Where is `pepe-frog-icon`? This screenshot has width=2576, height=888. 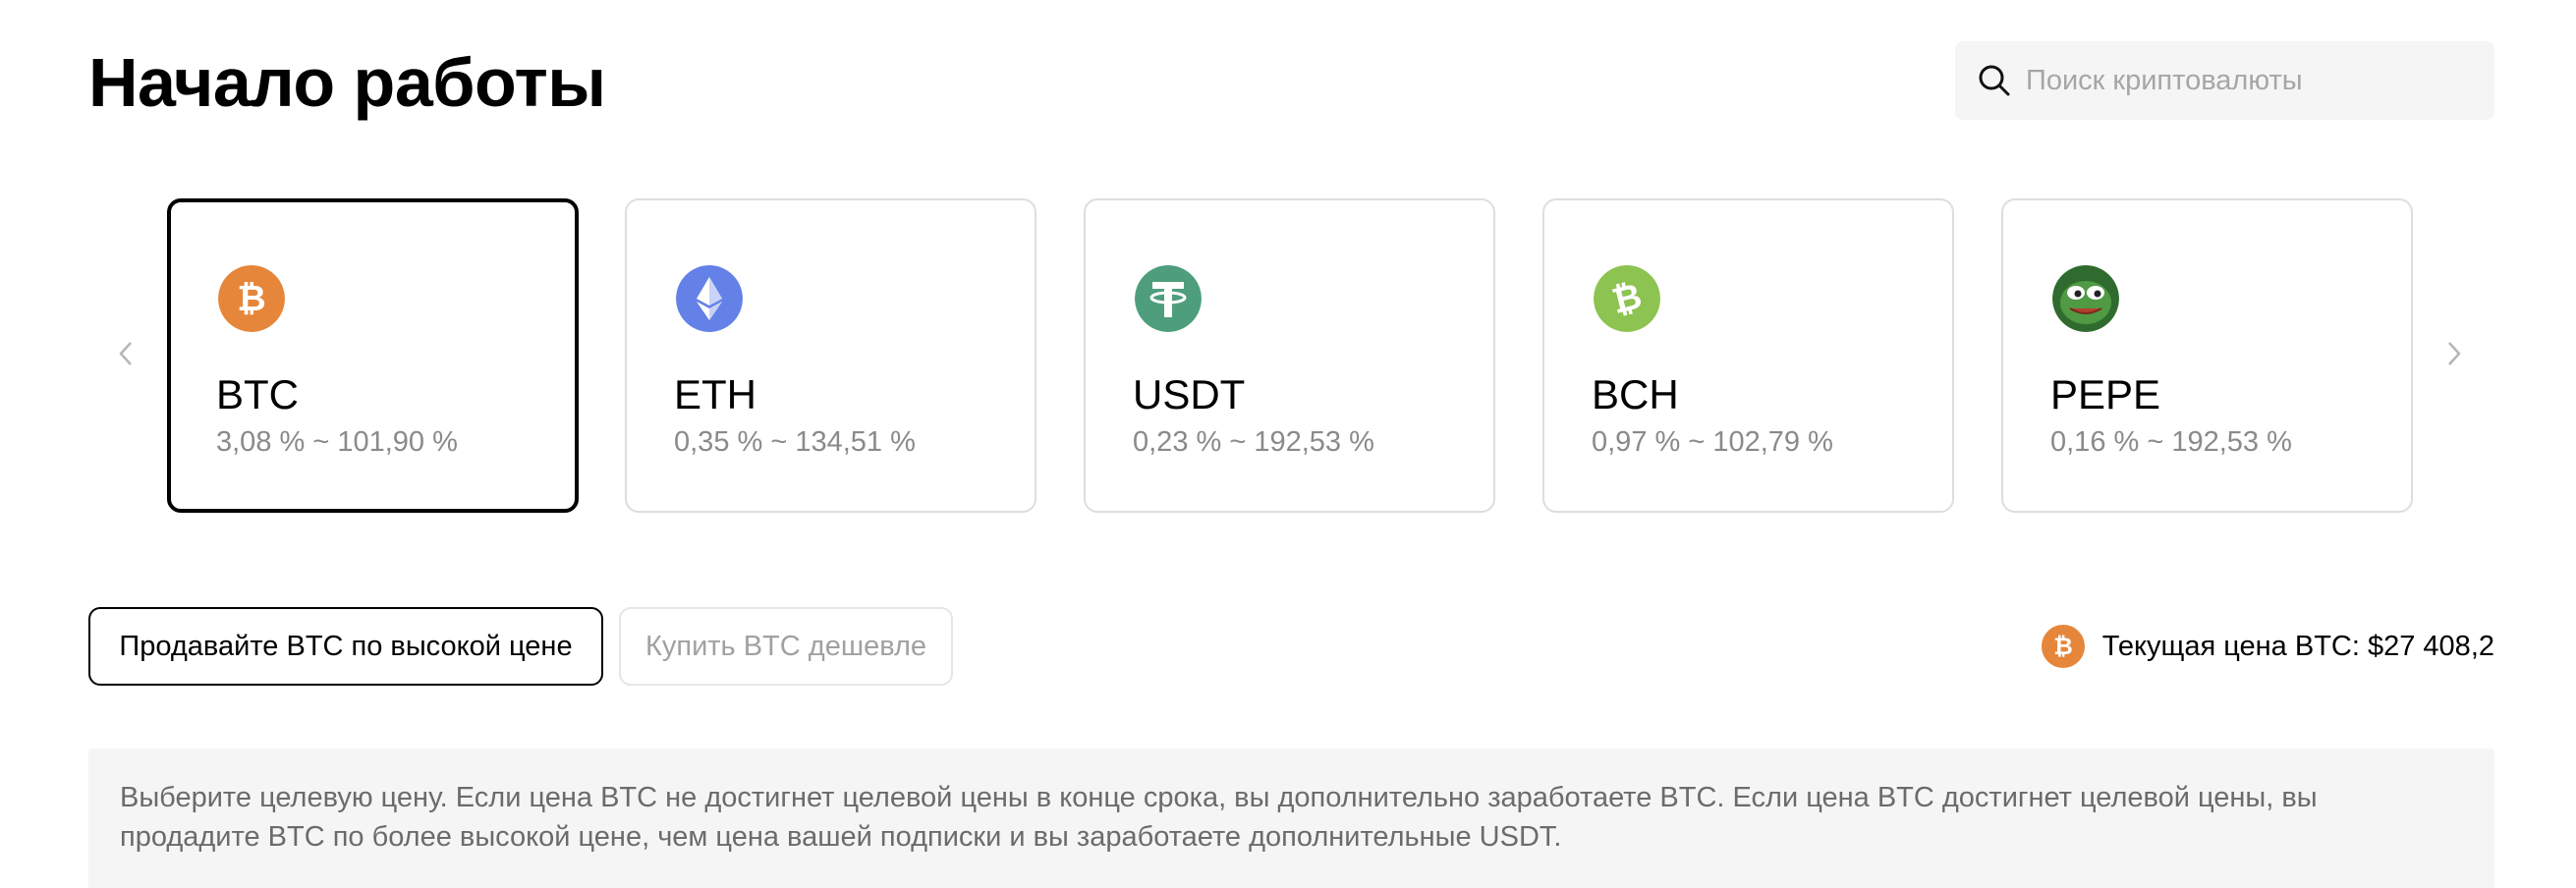 pepe-frog-icon is located at coordinates (2085, 298).